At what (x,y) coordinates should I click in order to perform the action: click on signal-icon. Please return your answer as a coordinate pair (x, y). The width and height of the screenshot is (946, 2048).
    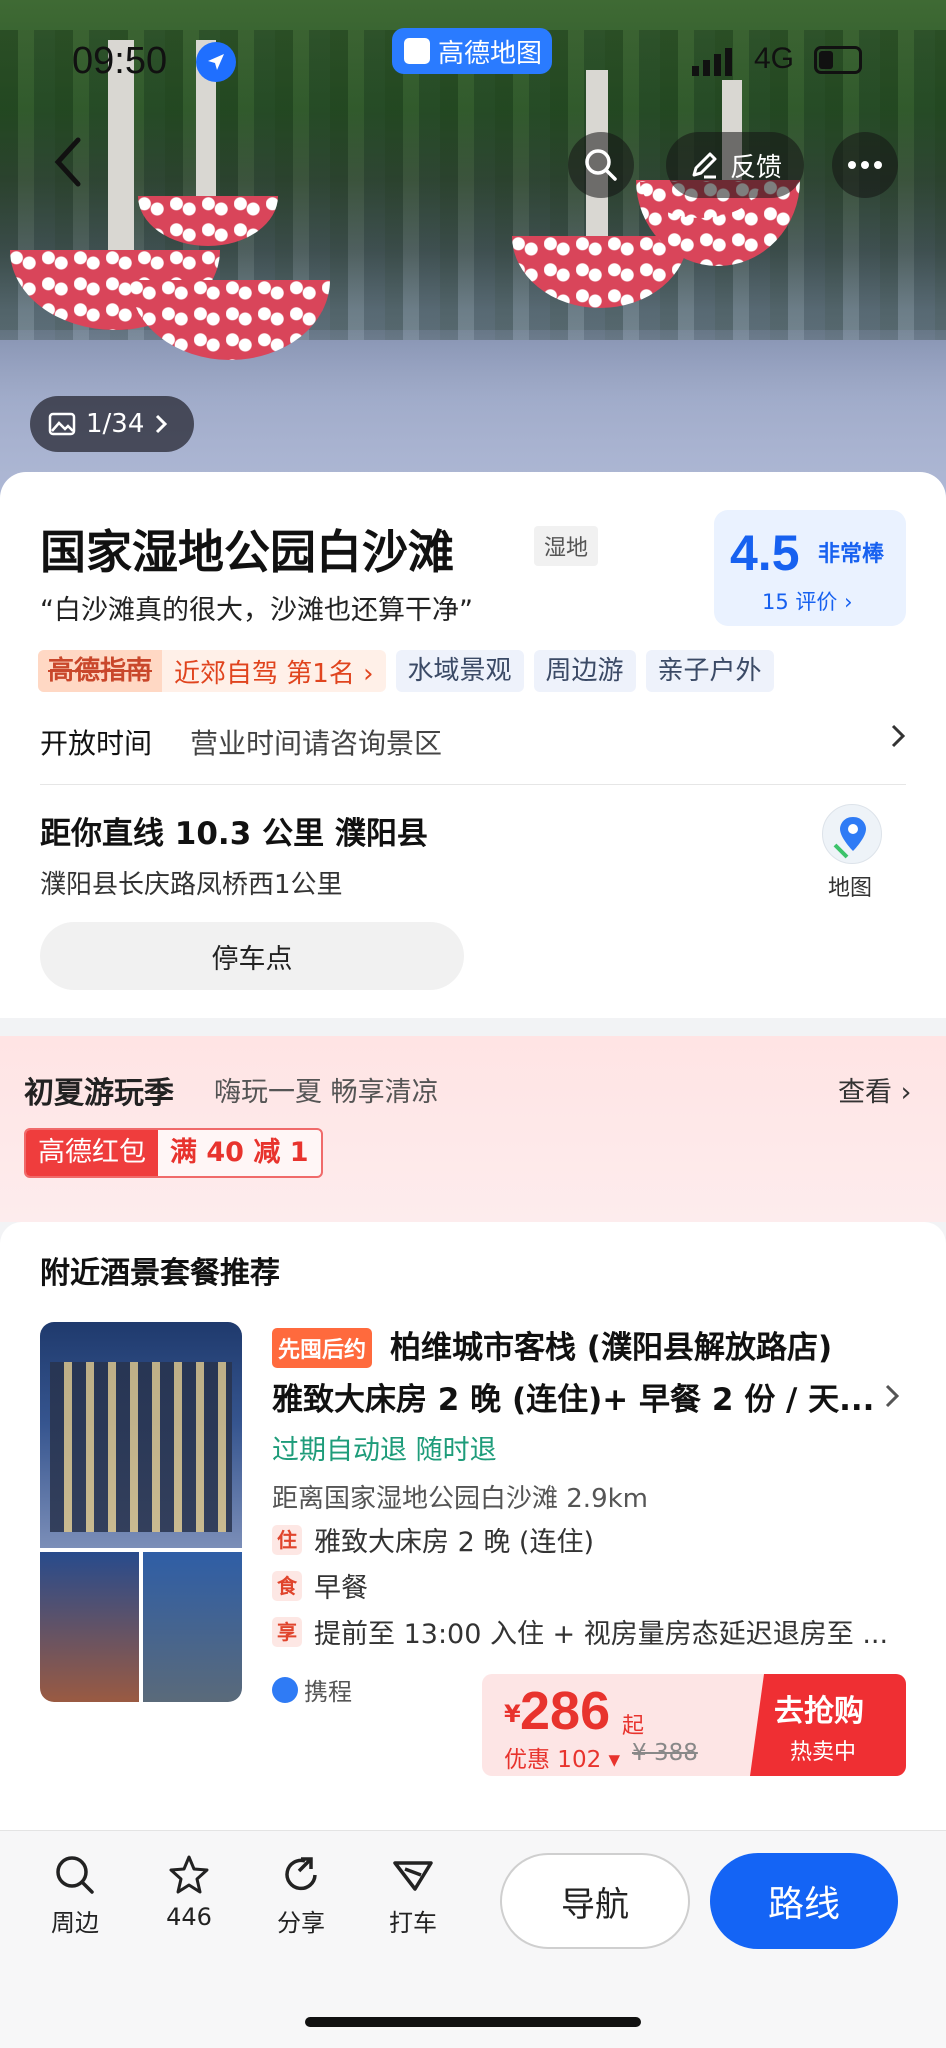
    Looking at the image, I should click on (712, 62).